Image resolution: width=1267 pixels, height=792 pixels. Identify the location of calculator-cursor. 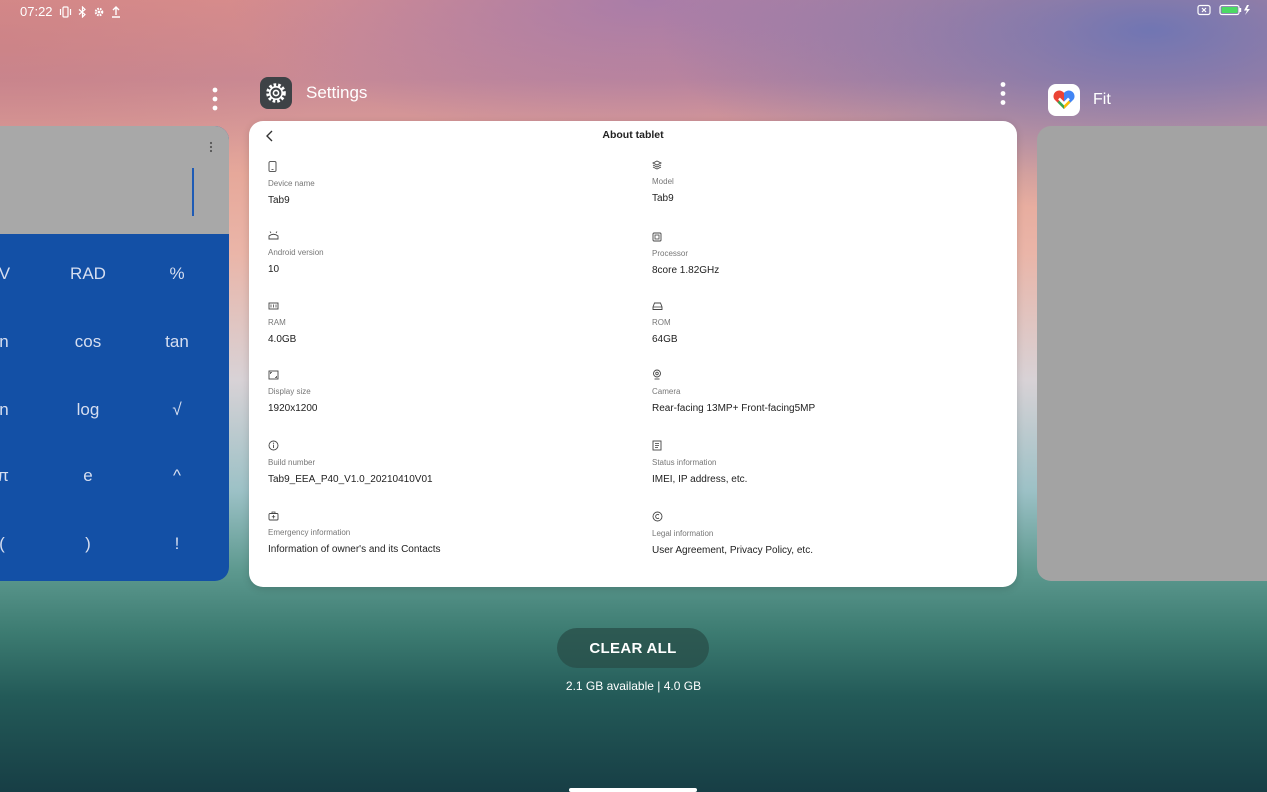
(193, 192).